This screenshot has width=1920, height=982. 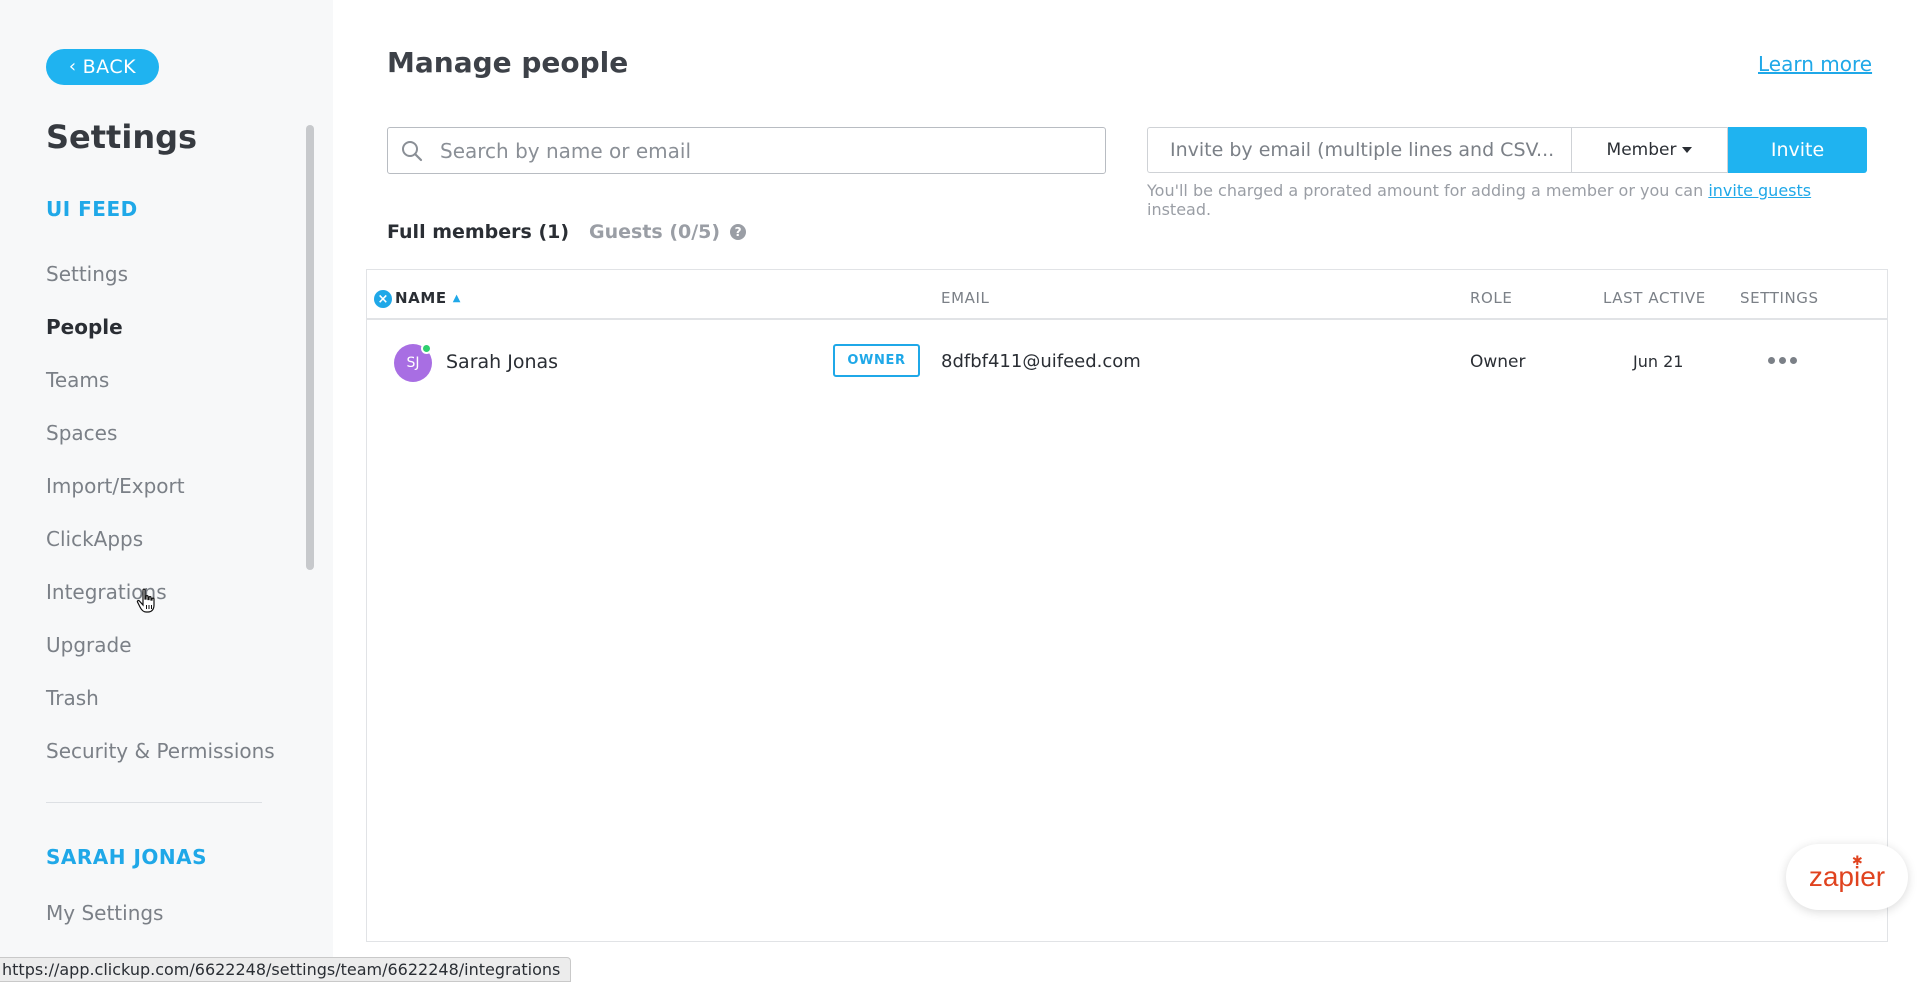 I want to click on help-icon: ?, so click(x=738, y=232).